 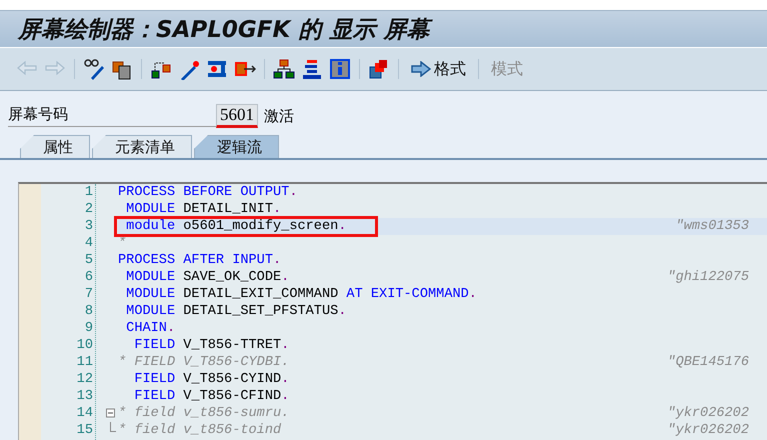 I want to click on code-line: FIELD V_T856-CFIND., so click(x=211, y=396).